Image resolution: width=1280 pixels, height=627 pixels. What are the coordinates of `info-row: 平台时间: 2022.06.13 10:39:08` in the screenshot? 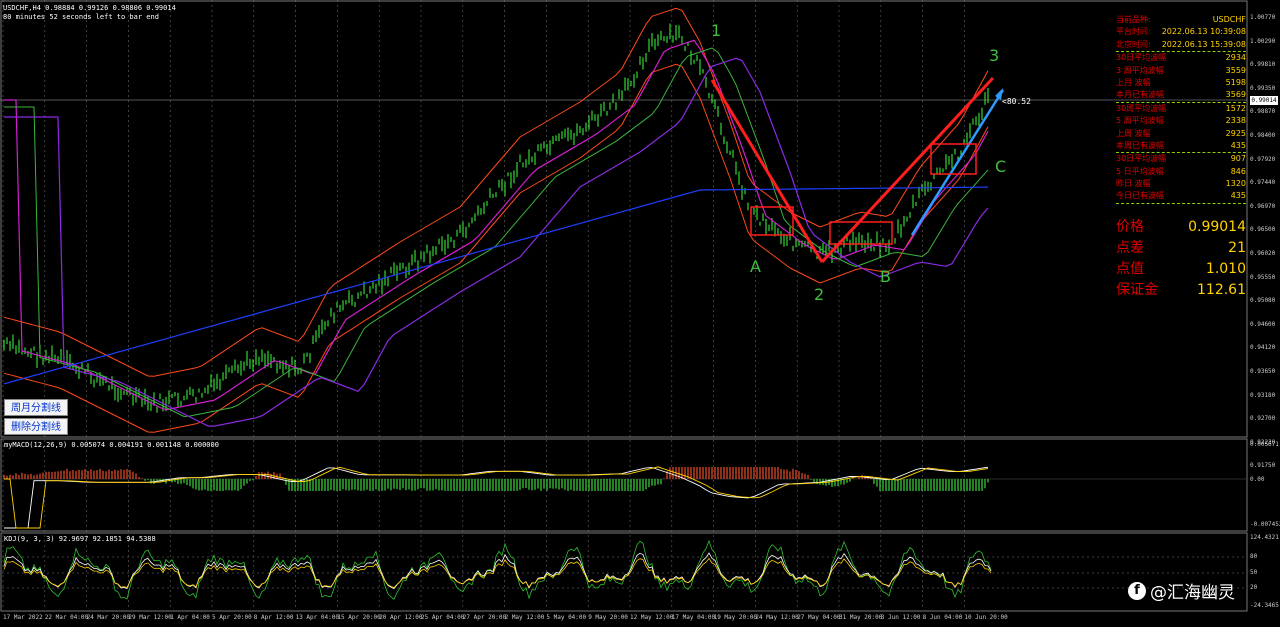 It's located at (1181, 32).